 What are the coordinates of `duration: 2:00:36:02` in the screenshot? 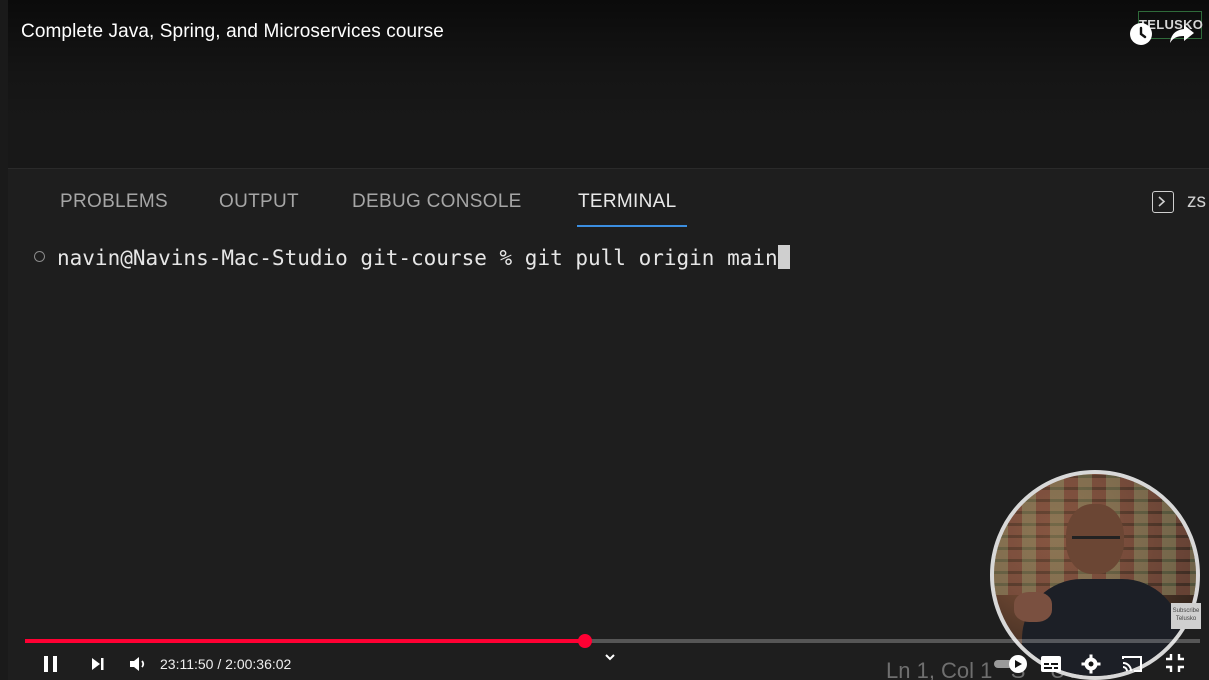 It's located at (258, 664).